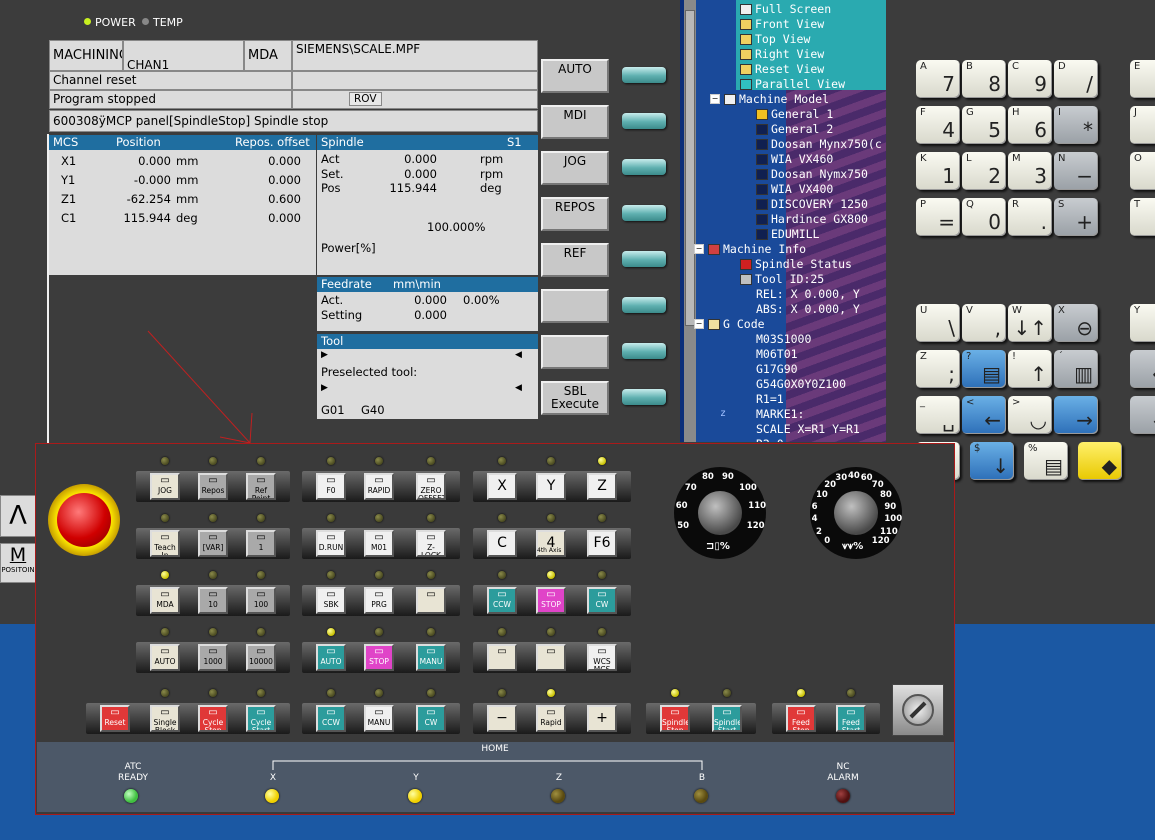 The image size is (1155, 840). I want to click on mcp-button-row4-3: ▭ AUTO, so click(331, 657).